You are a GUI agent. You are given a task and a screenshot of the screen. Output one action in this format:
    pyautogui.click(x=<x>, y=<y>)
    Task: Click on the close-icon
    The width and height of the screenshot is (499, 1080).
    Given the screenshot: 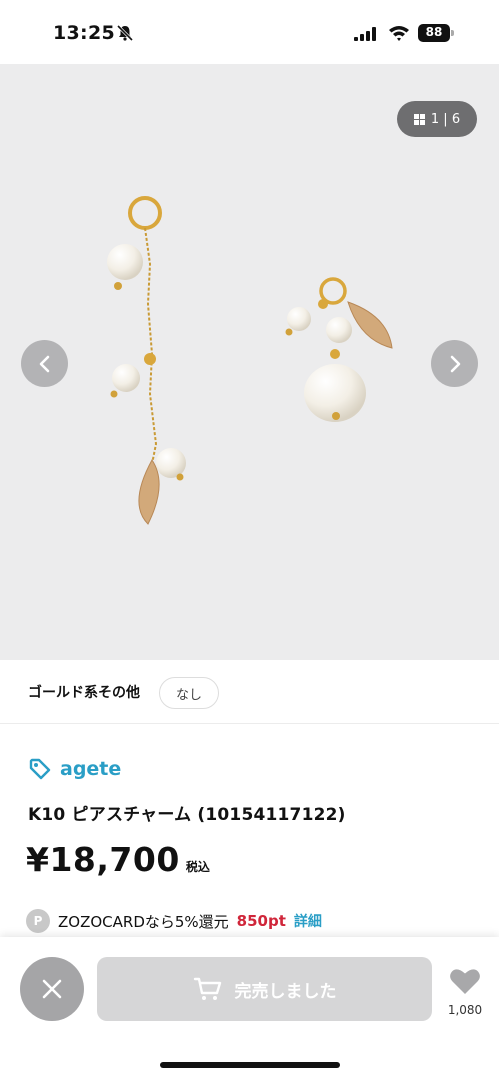 What is the action you would take?
    pyautogui.click(x=52, y=989)
    